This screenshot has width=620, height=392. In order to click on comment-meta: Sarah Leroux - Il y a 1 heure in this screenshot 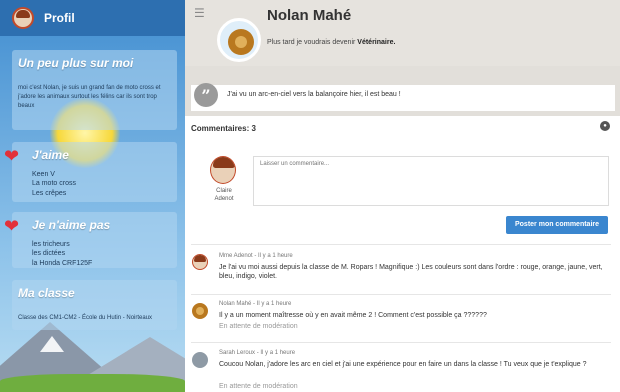, I will do `click(257, 353)`.